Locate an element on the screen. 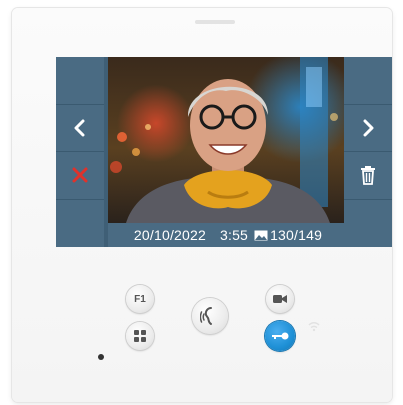  status-led is located at coordinates (101, 357).